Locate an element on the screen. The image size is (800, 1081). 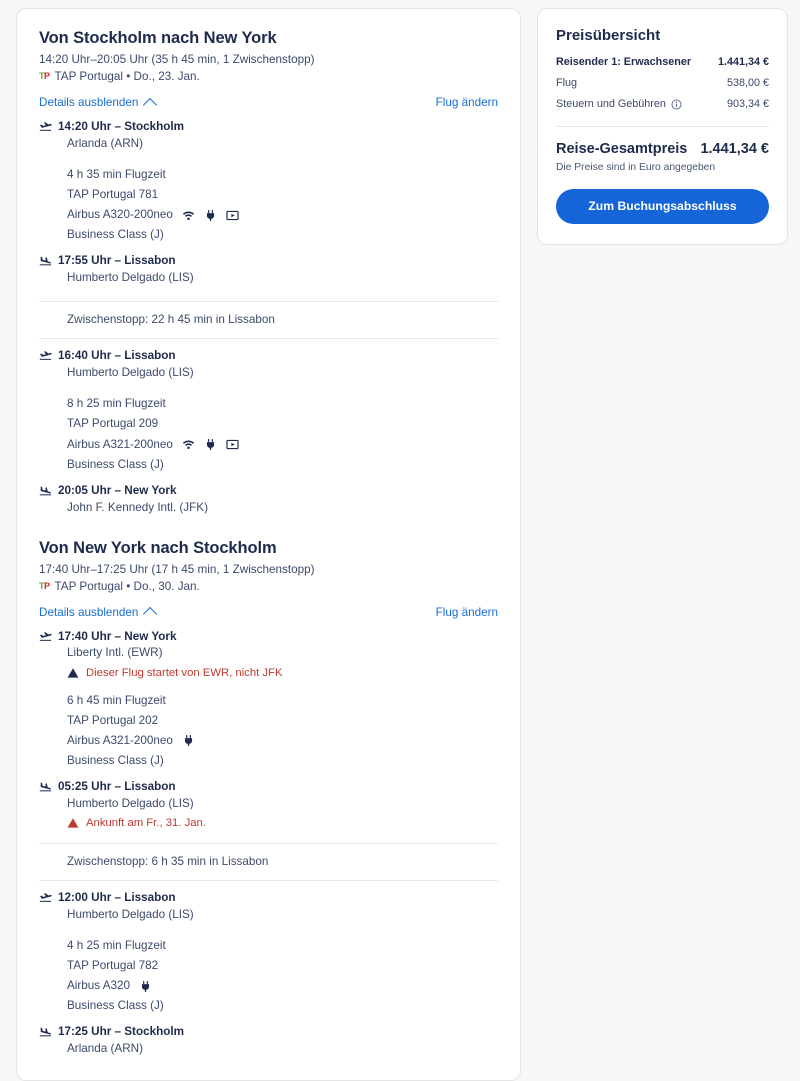
price-row: Flug 538,00 € is located at coordinates (662, 83).